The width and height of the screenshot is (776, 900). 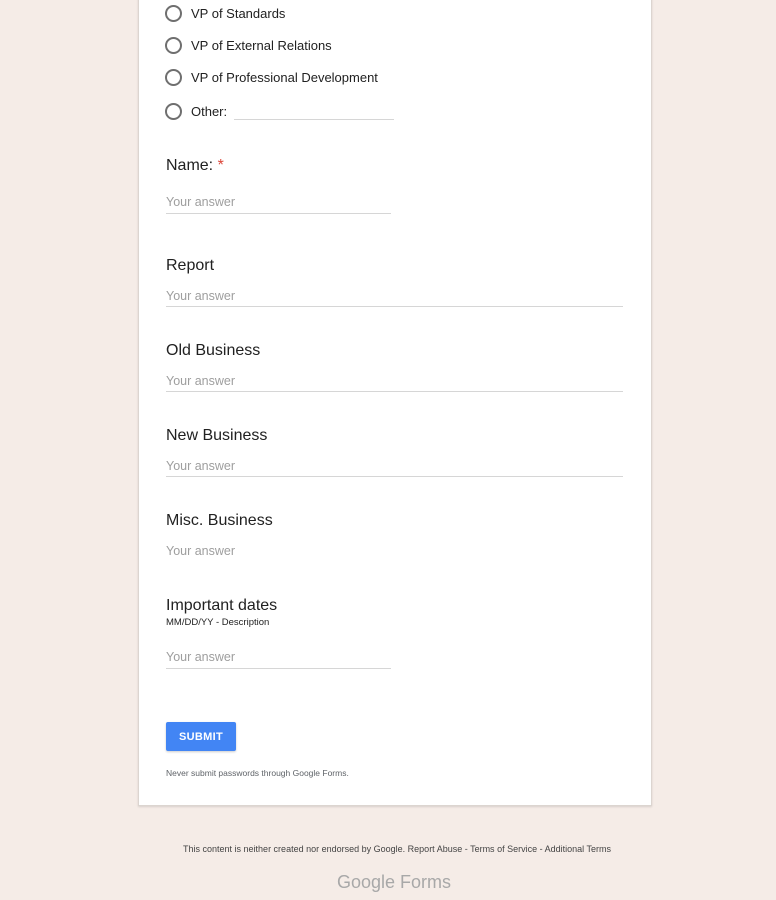 I want to click on name-input-underline, so click(x=278, y=213).